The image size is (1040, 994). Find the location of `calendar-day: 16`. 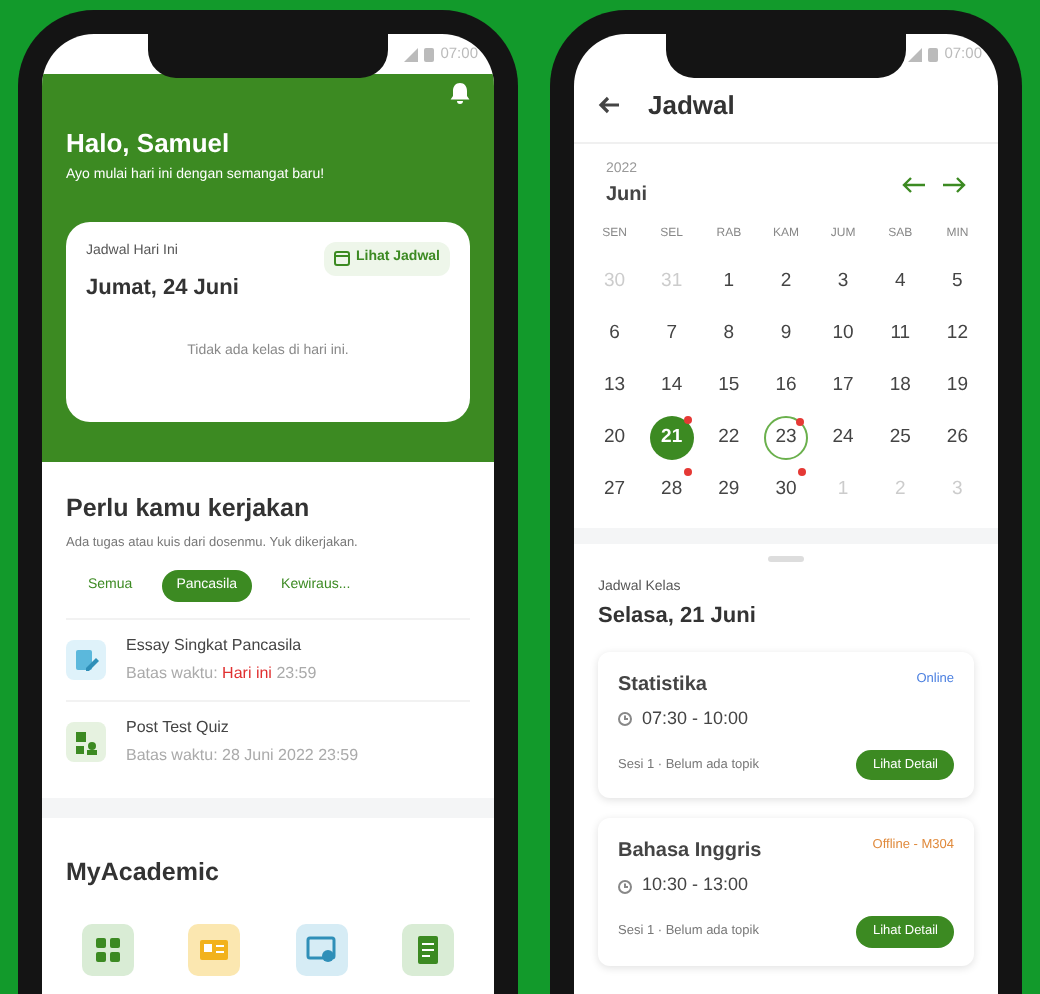

calendar-day: 16 is located at coordinates (785, 386).